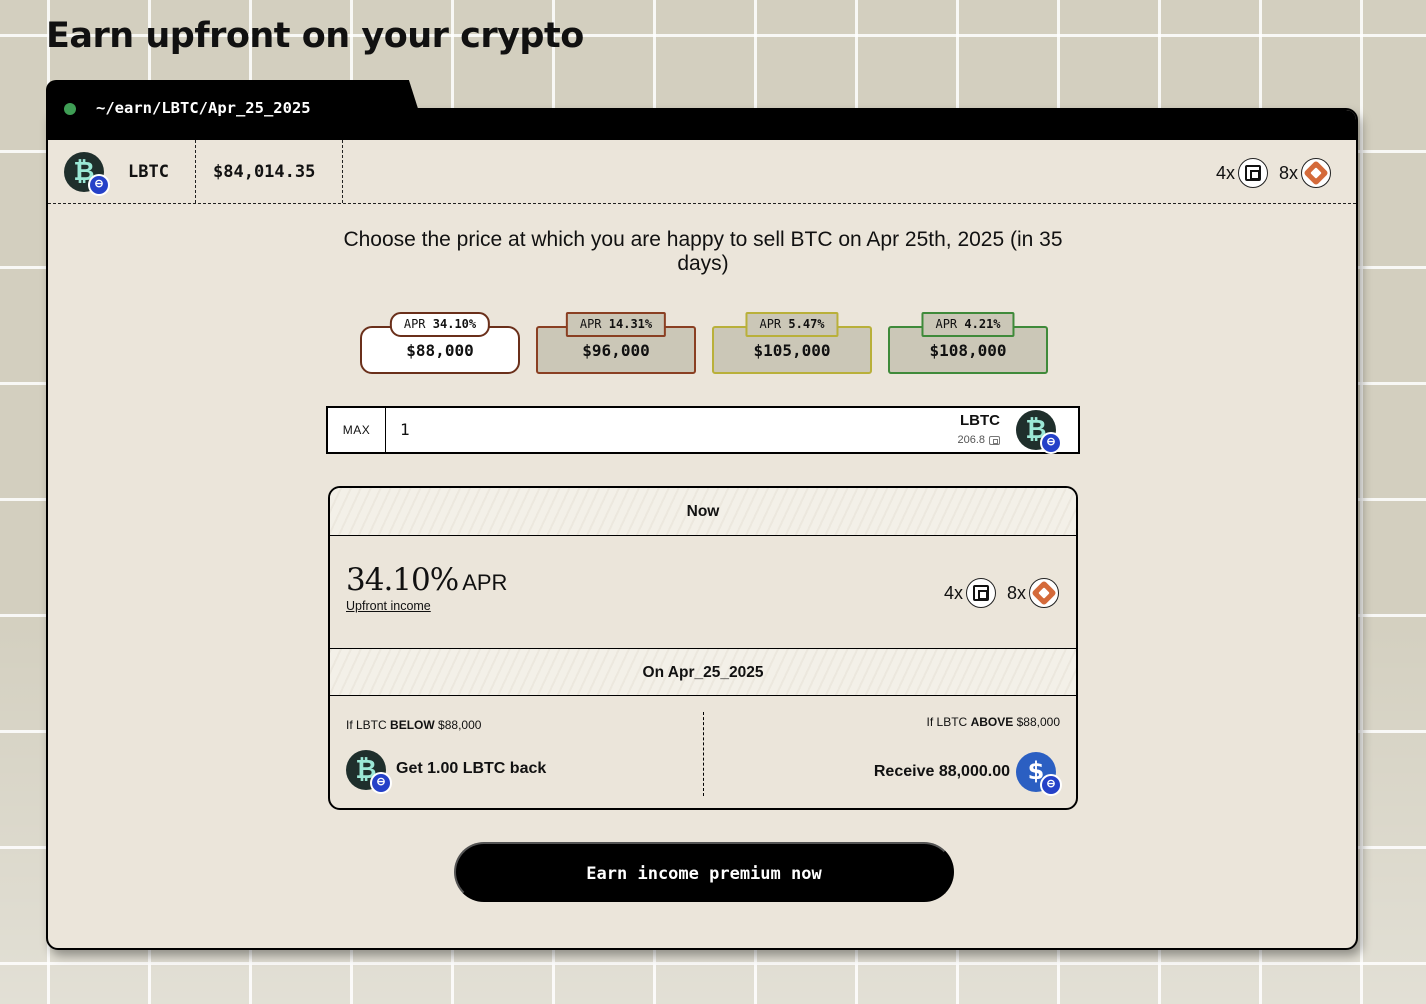 This screenshot has width=1426, height=1004. What do you see at coordinates (994, 440) in the screenshot?
I see `wallet-icon` at bounding box center [994, 440].